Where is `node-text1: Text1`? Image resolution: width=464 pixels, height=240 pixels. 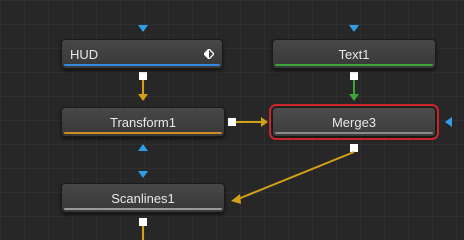 node-text1: Text1 is located at coordinates (354, 54).